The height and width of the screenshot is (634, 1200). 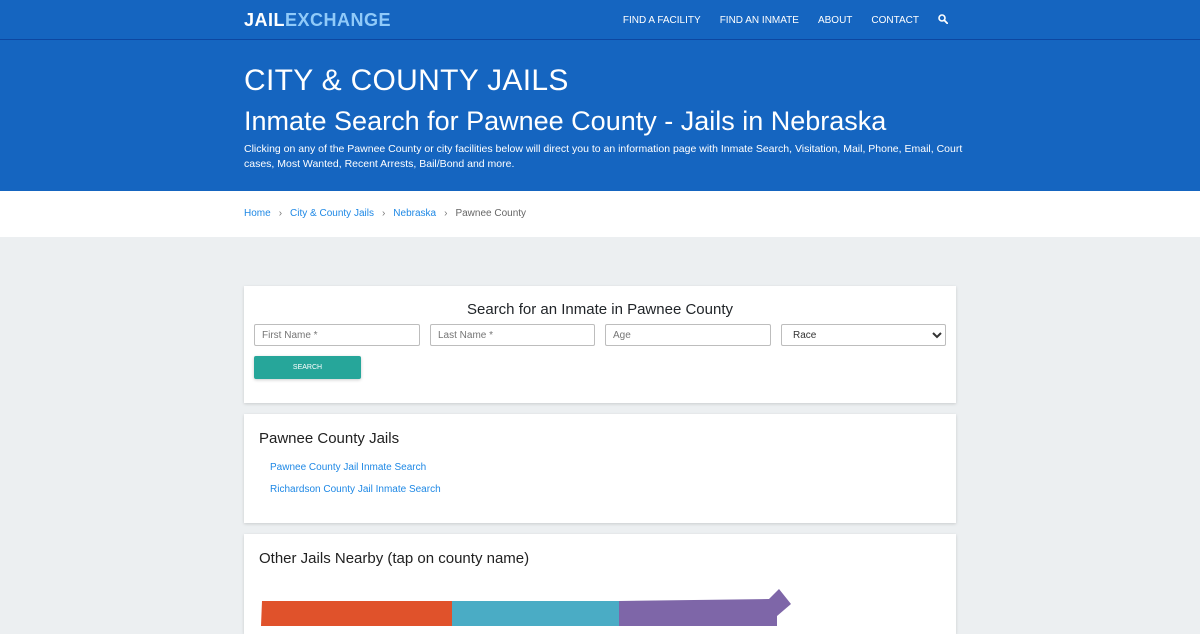 What do you see at coordinates (332, 213) in the screenshot?
I see `breadcrumb-city-county-jails: City & County Jails` at bounding box center [332, 213].